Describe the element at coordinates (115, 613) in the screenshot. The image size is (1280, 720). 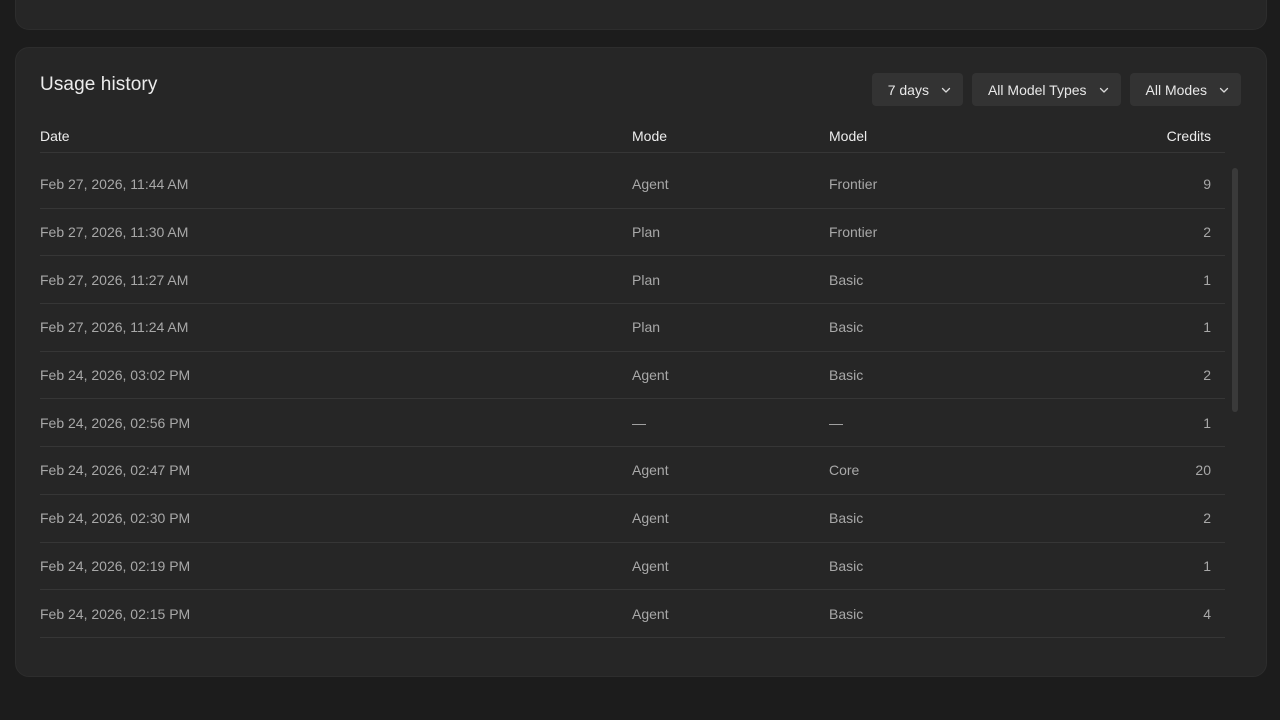
I see `cell-date: Feb 24, 2026, 02:15 PM` at that location.